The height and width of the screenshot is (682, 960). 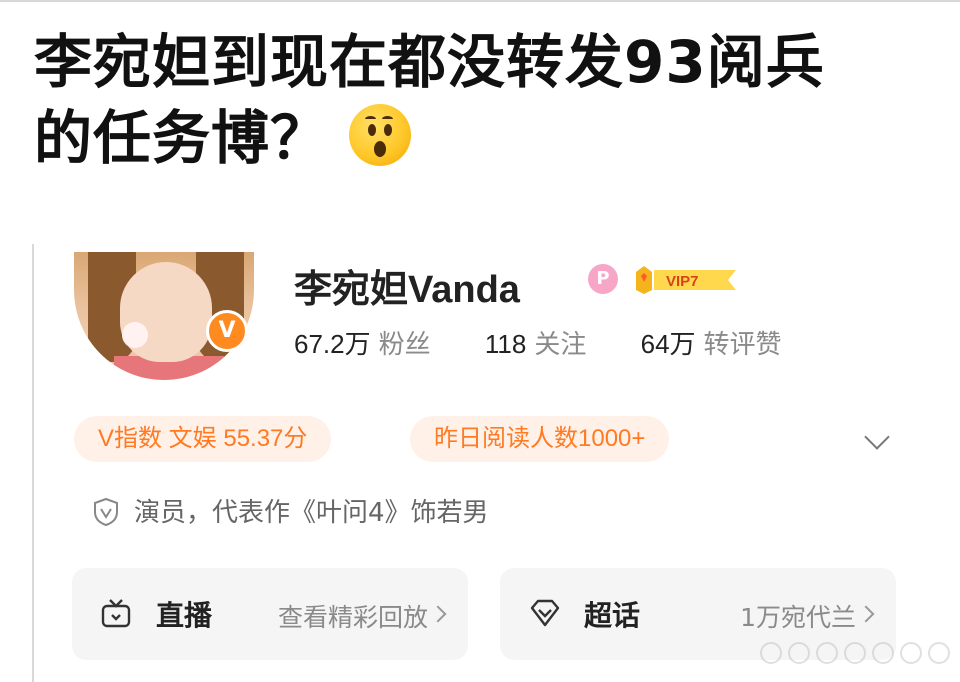 I want to click on live-title: 直播, so click(x=184, y=615).